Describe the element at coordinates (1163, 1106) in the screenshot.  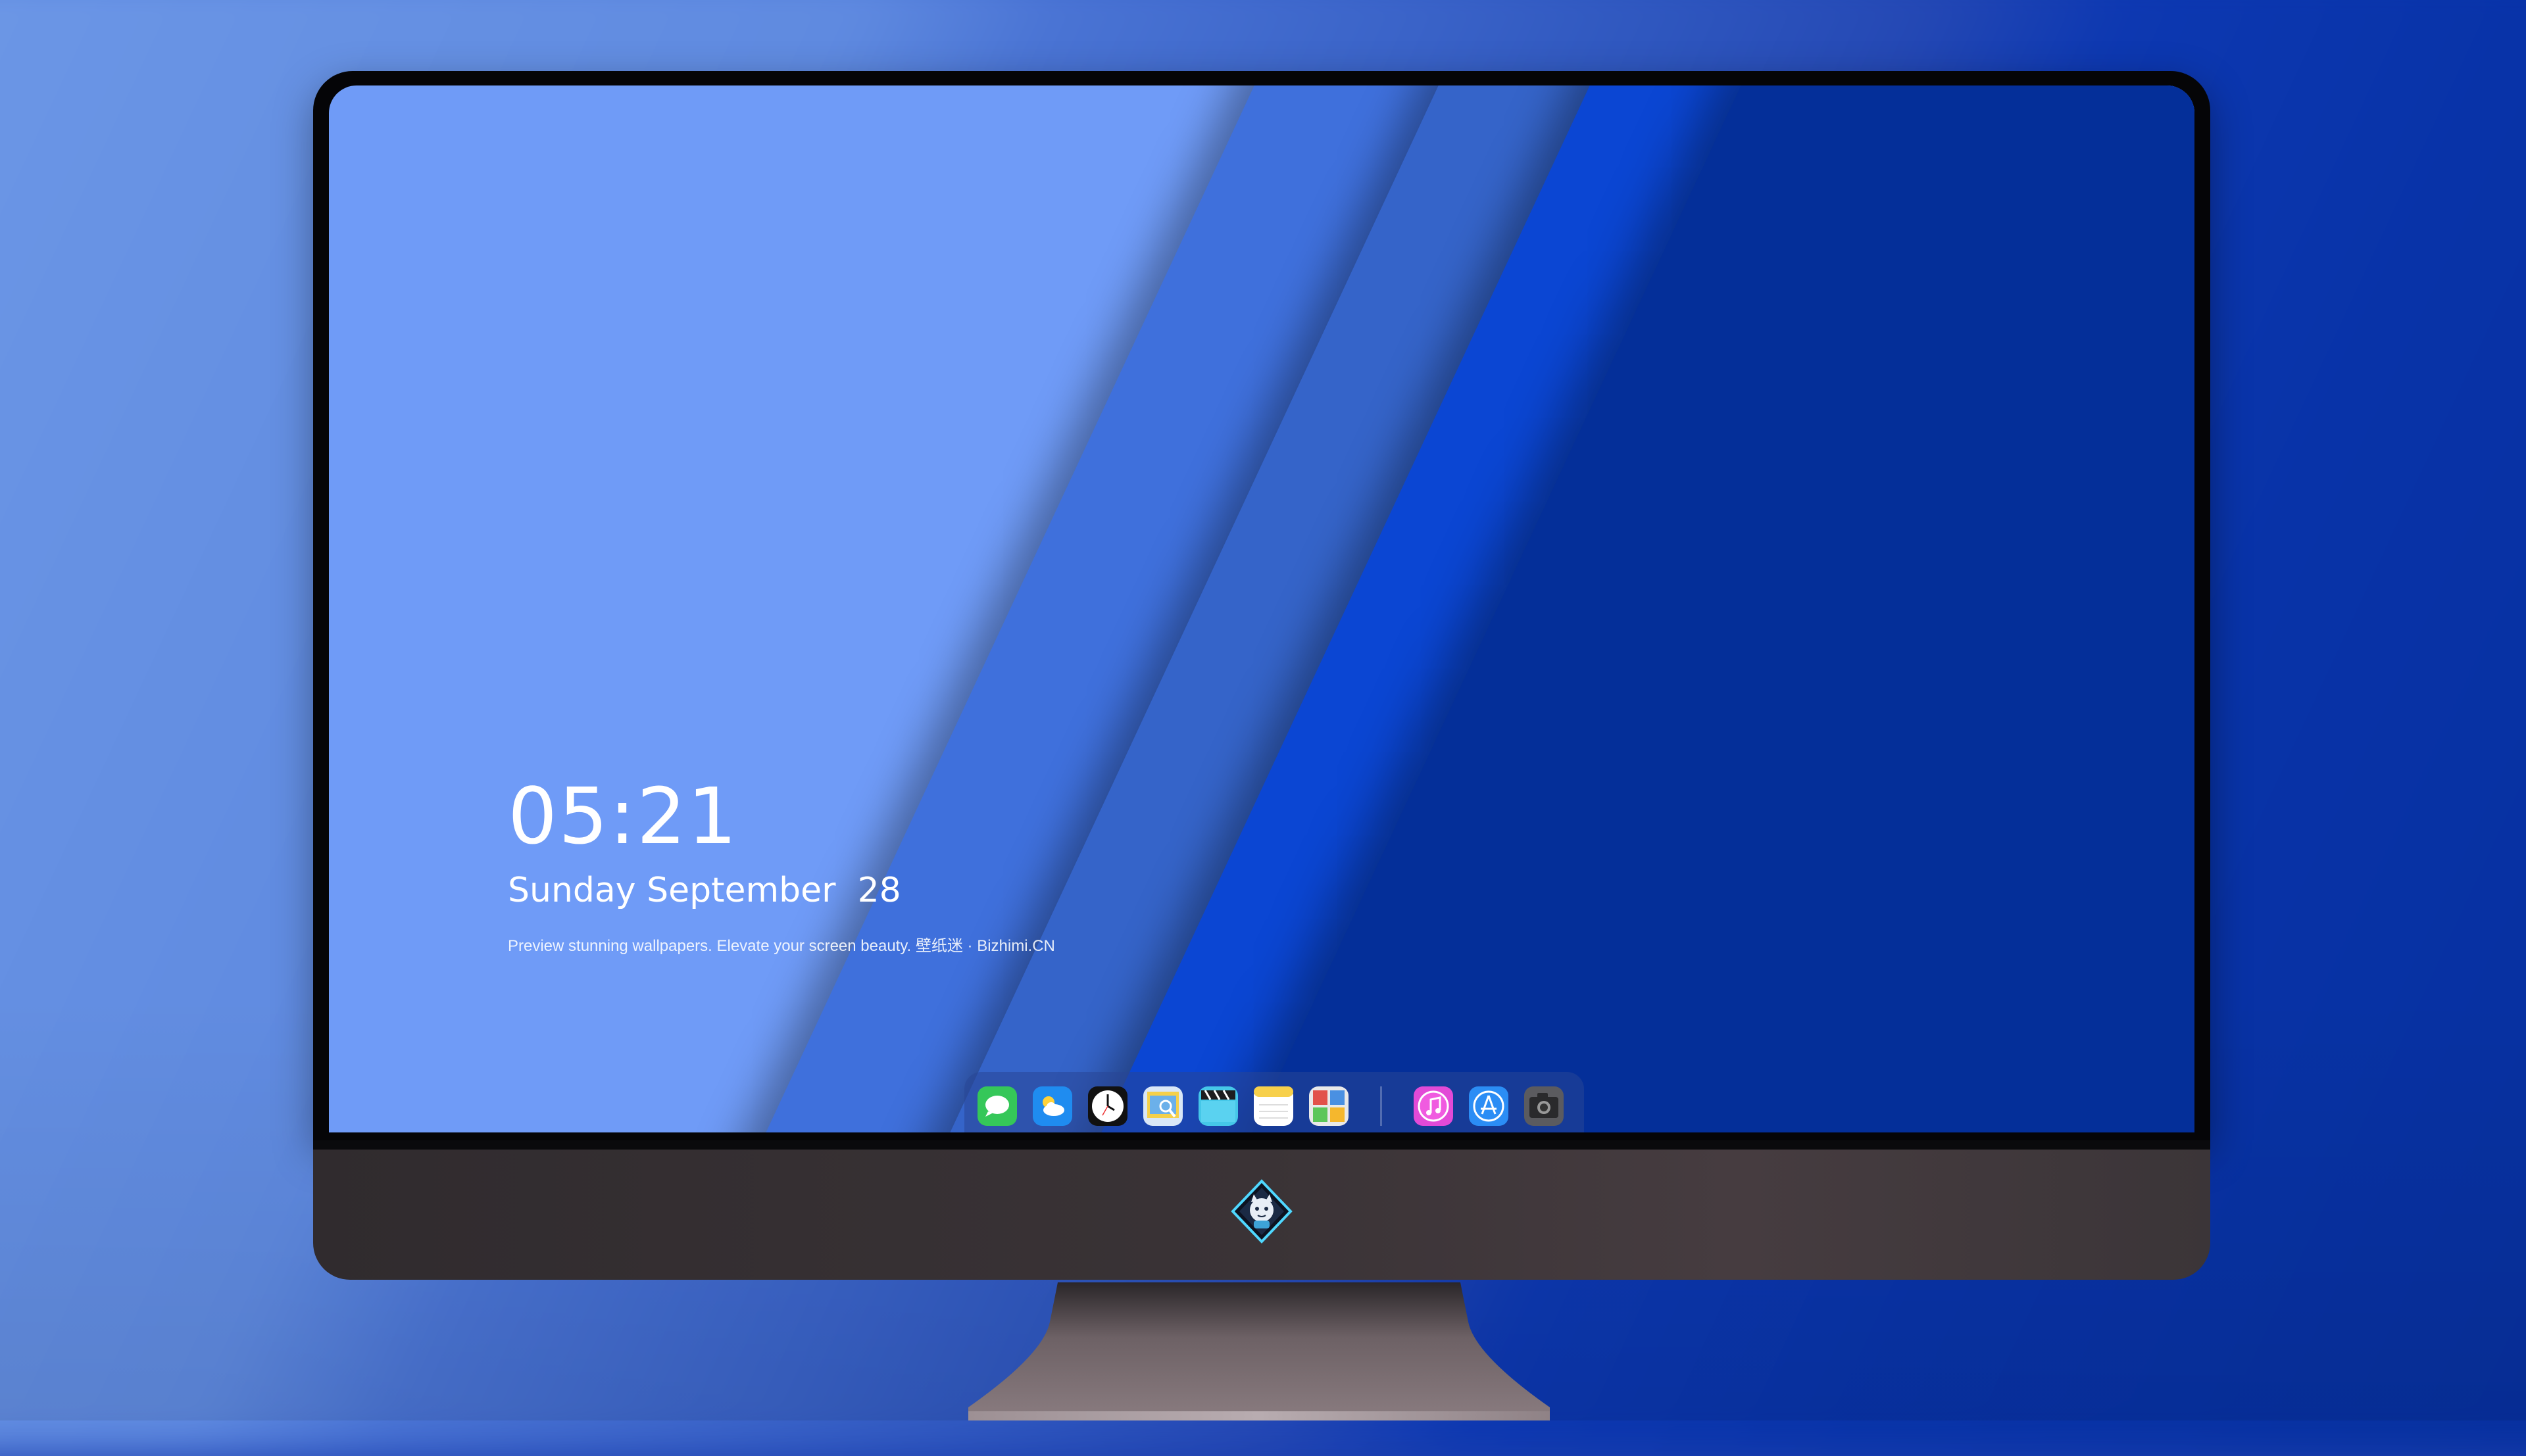
I see `preview-icon` at that location.